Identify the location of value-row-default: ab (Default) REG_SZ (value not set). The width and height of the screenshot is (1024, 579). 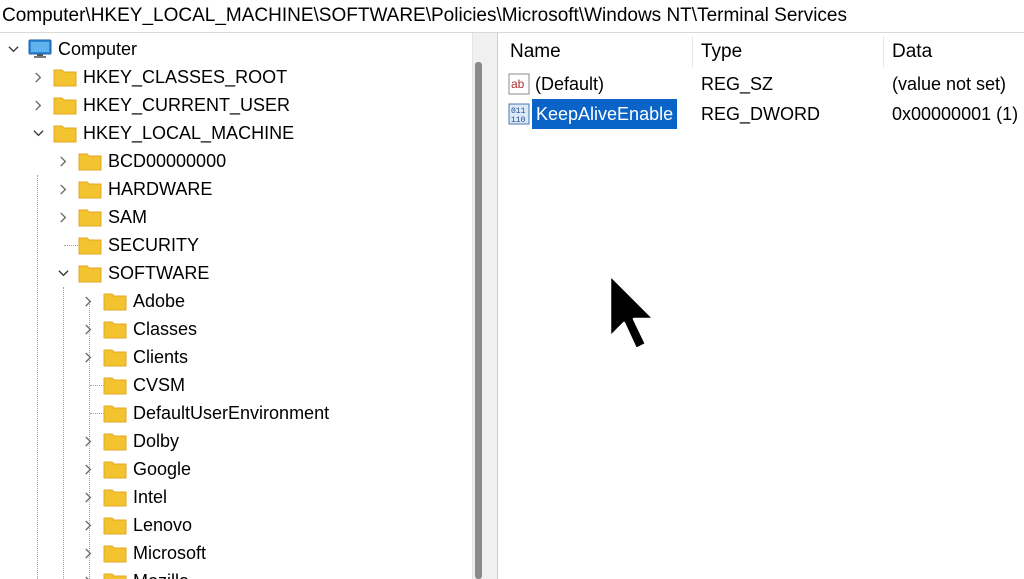
(761, 84).